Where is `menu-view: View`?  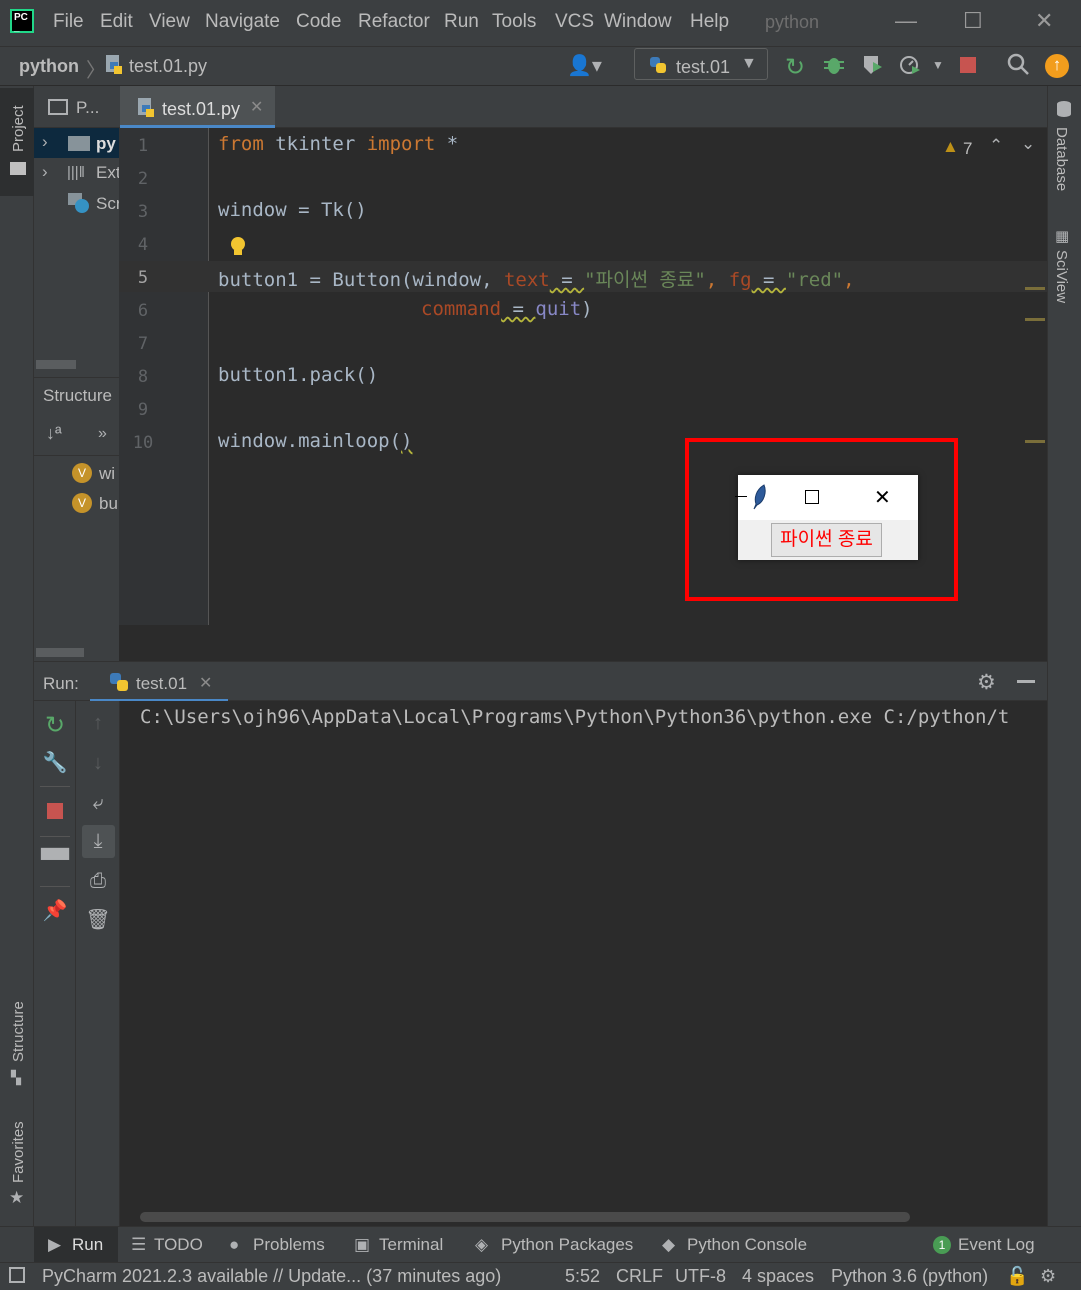 menu-view: View is located at coordinates (169, 22).